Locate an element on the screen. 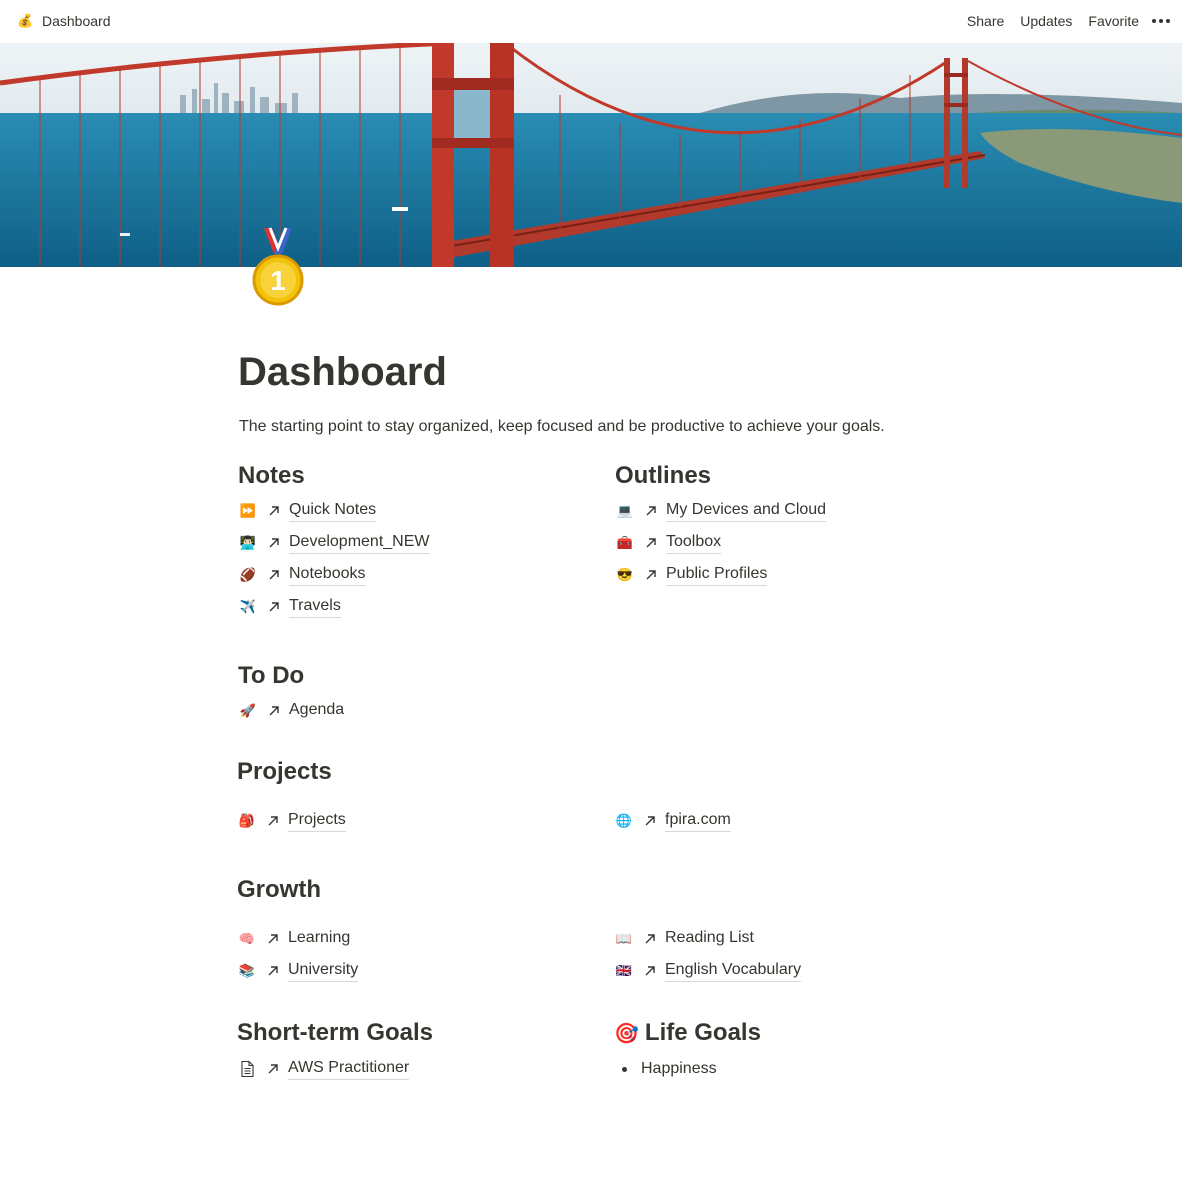  share-button: Share is located at coordinates (985, 21).